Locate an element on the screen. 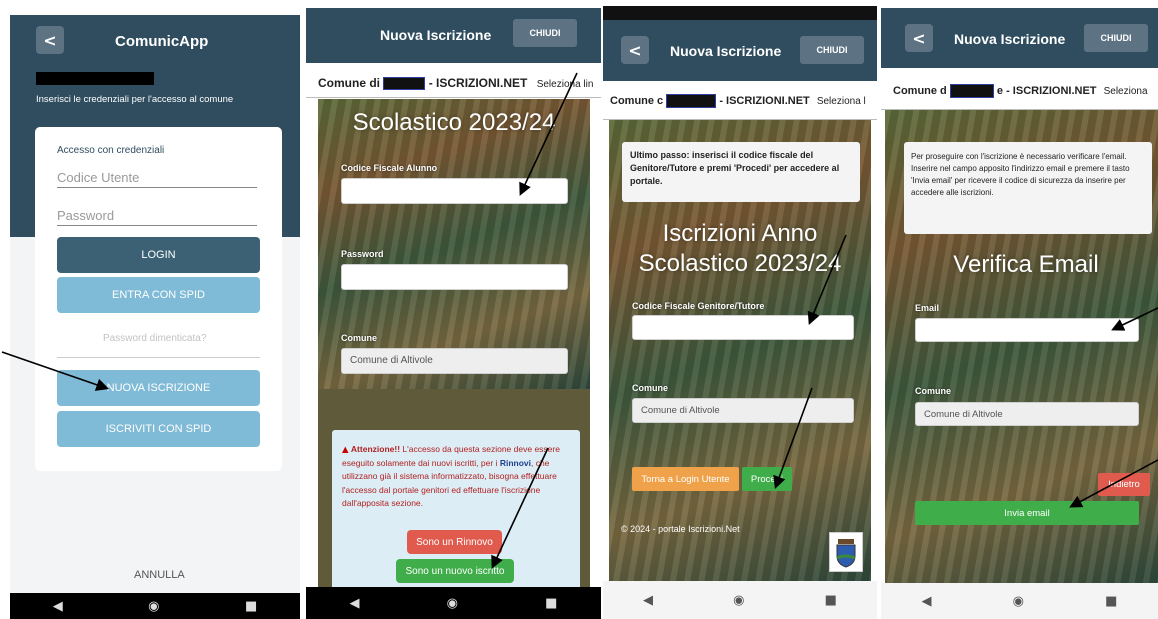 The height and width of the screenshot is (619, 1158). user-code-placeholder: Codice Utente is located at coordinates (98, 177).